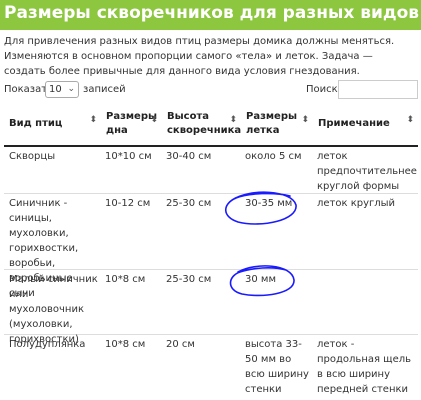 The width and height of the screenshot is (421, 400). I want to click on th-entrance: Размеры летка ⬍, so click(277, 124).